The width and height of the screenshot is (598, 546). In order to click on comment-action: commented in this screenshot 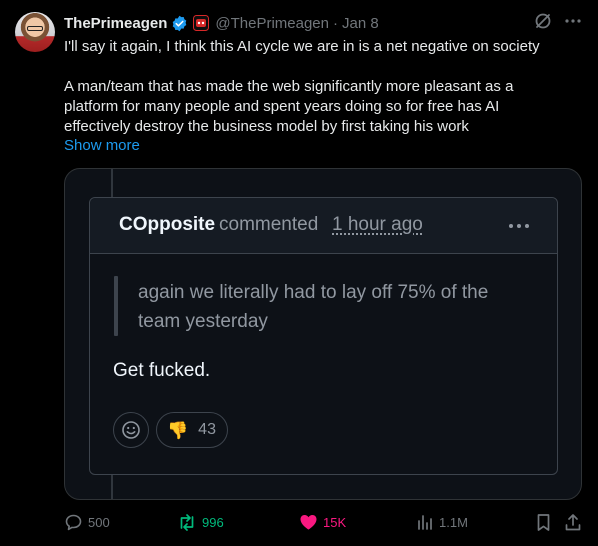, I will do `click(269, 224)`.